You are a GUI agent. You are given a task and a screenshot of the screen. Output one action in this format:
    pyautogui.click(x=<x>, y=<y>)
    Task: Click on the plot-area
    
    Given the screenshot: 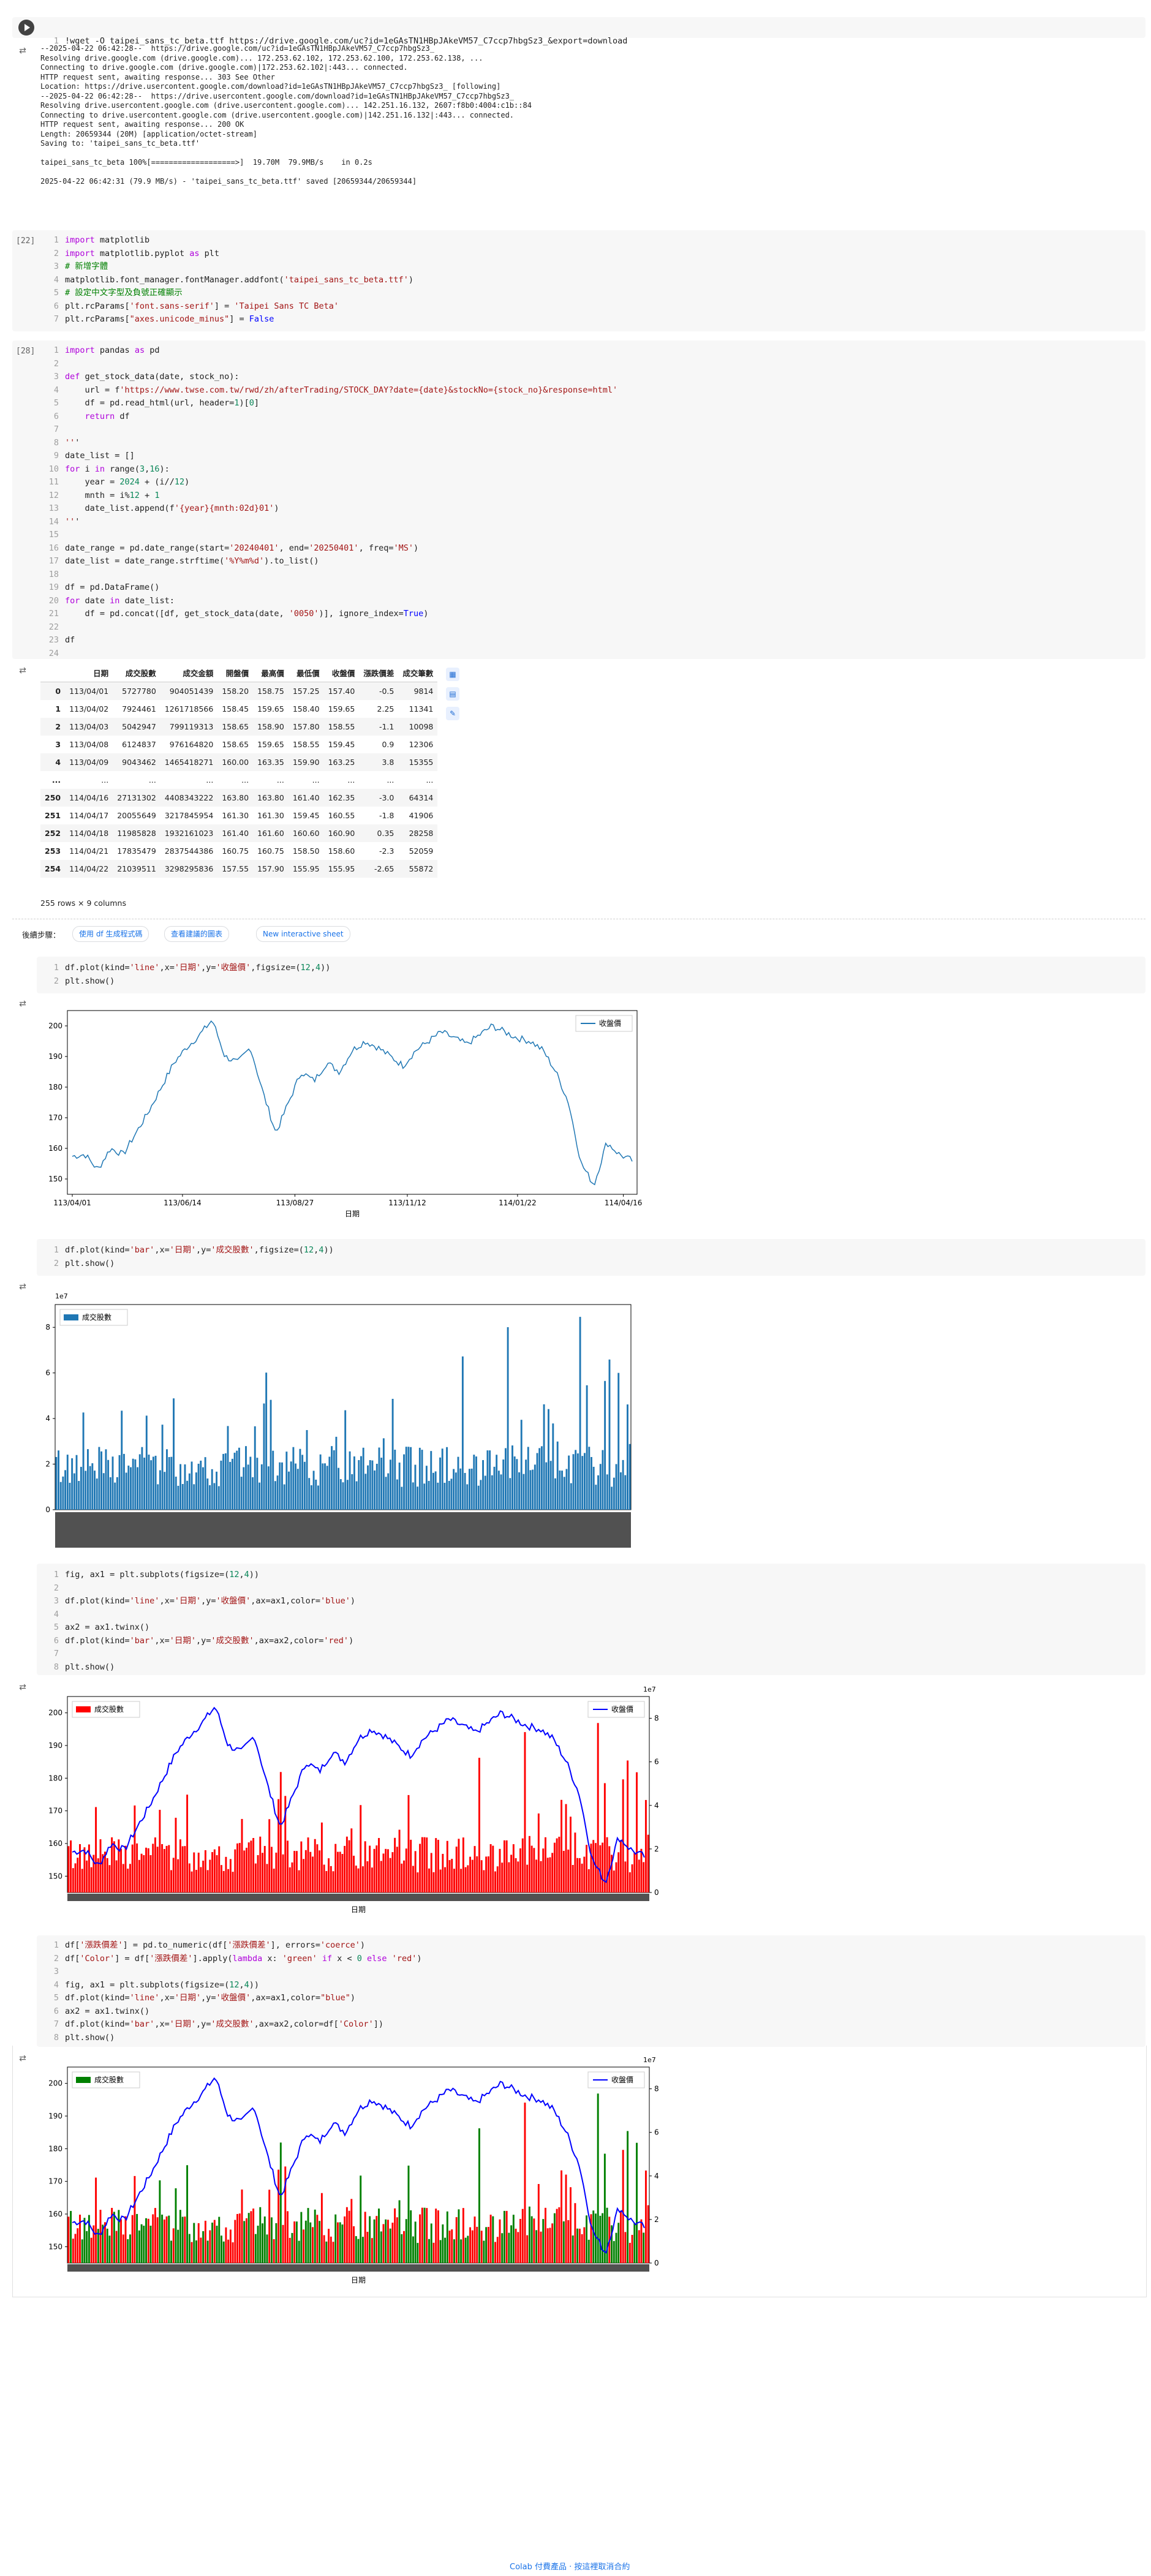 What is the action you would take?
    pyautogui.click(x=352, y=1102)
    